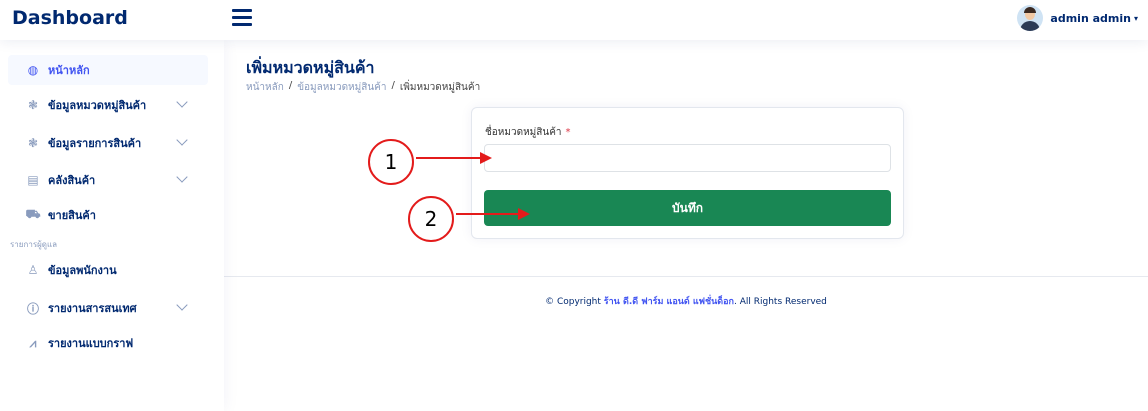 This screenshot has height=411, width=1148. I want to click on user-name: admin admin, so click(1090, 18).